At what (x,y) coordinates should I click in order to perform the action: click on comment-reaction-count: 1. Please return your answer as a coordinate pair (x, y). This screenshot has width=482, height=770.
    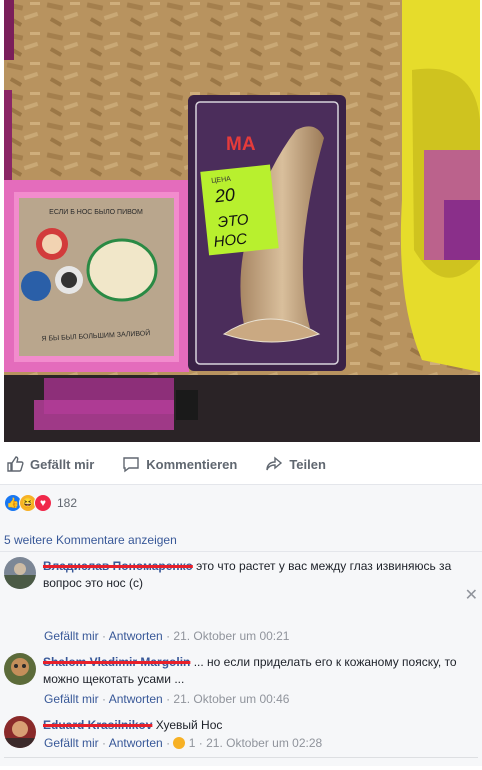
    Looking at the image, I should click on (192, 743).